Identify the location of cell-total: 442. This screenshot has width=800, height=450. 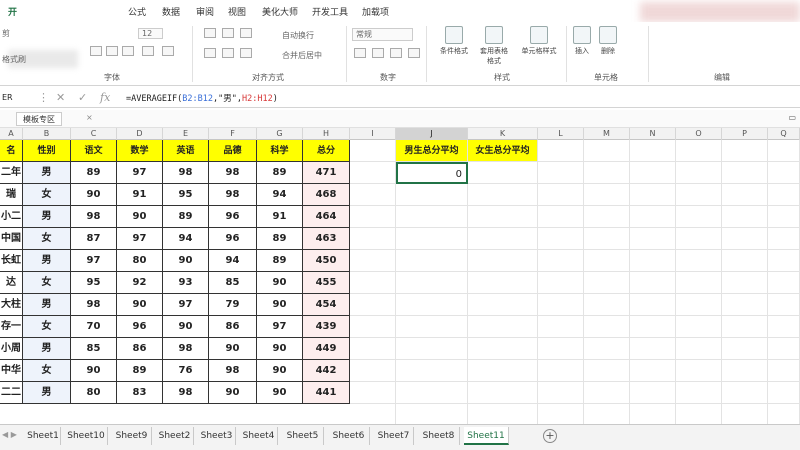
(326, 371).